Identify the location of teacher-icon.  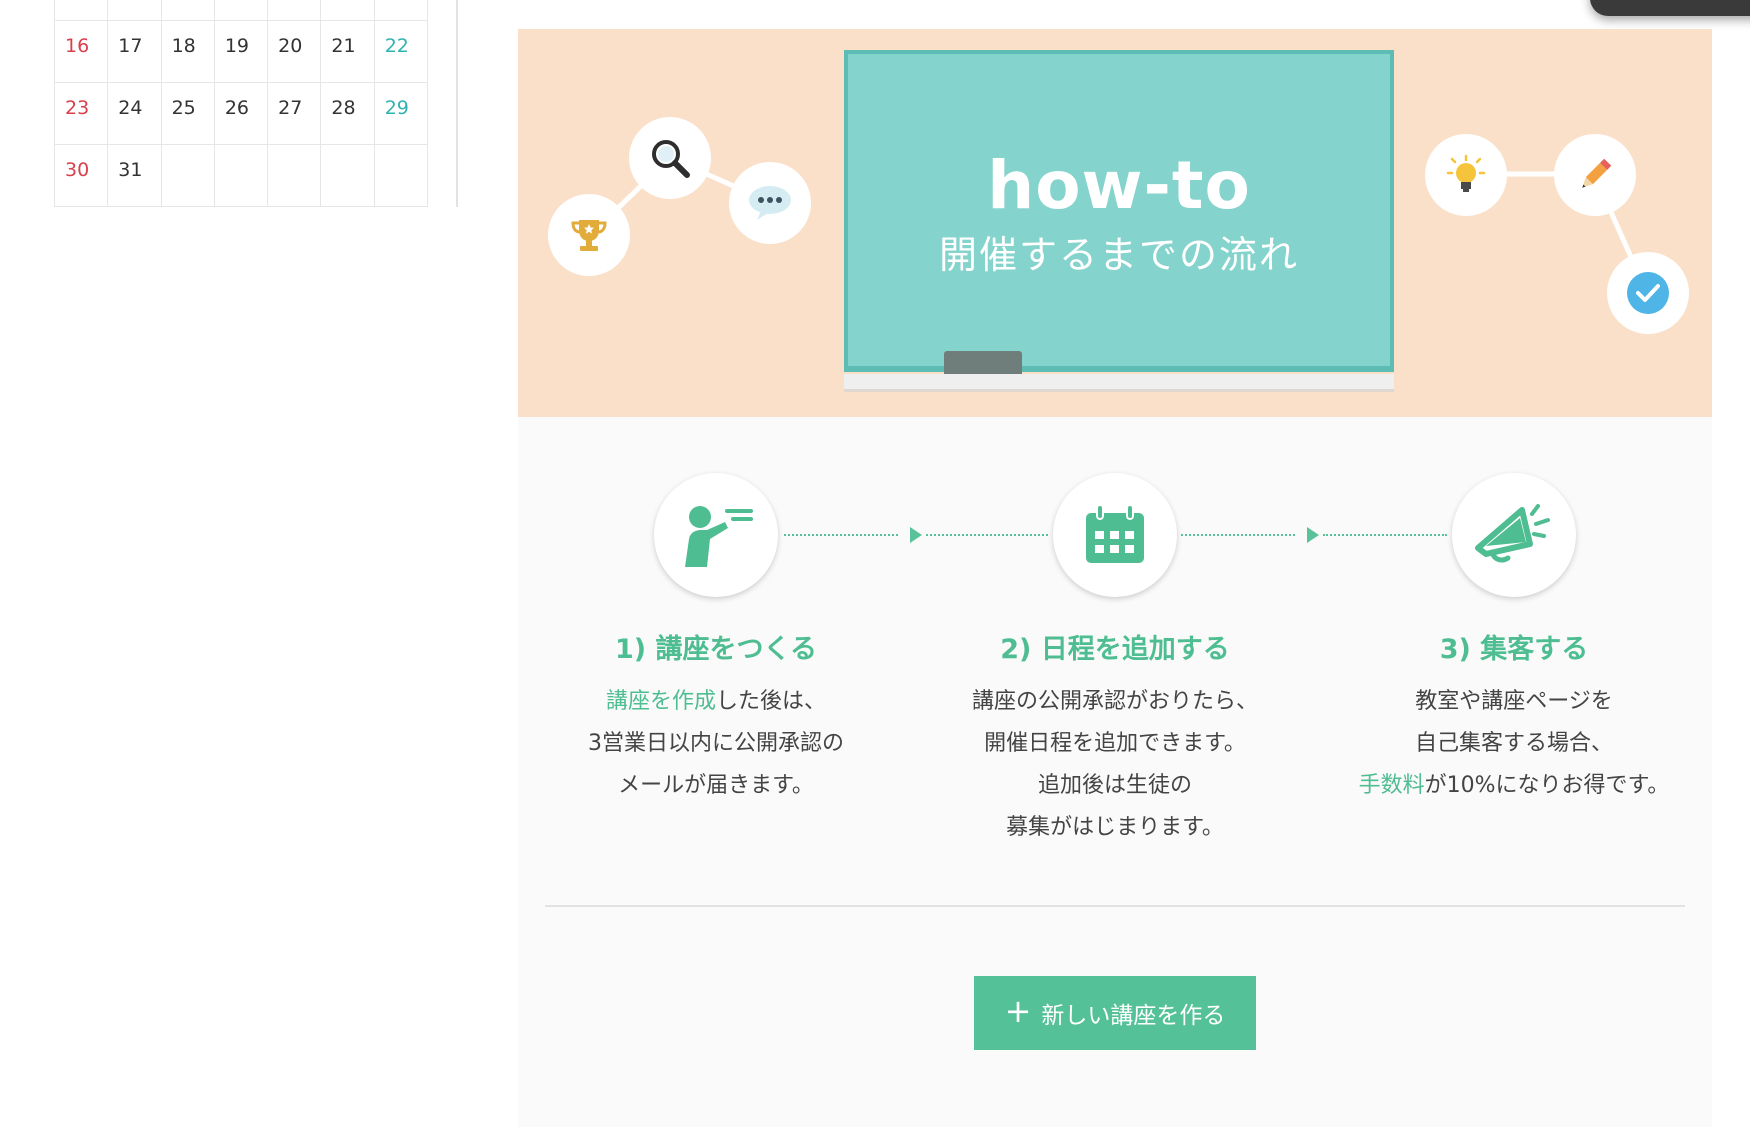
(719, 536).